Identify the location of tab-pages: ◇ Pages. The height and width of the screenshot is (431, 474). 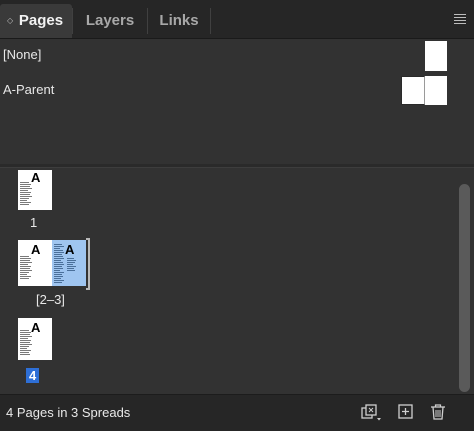
(36, 21).